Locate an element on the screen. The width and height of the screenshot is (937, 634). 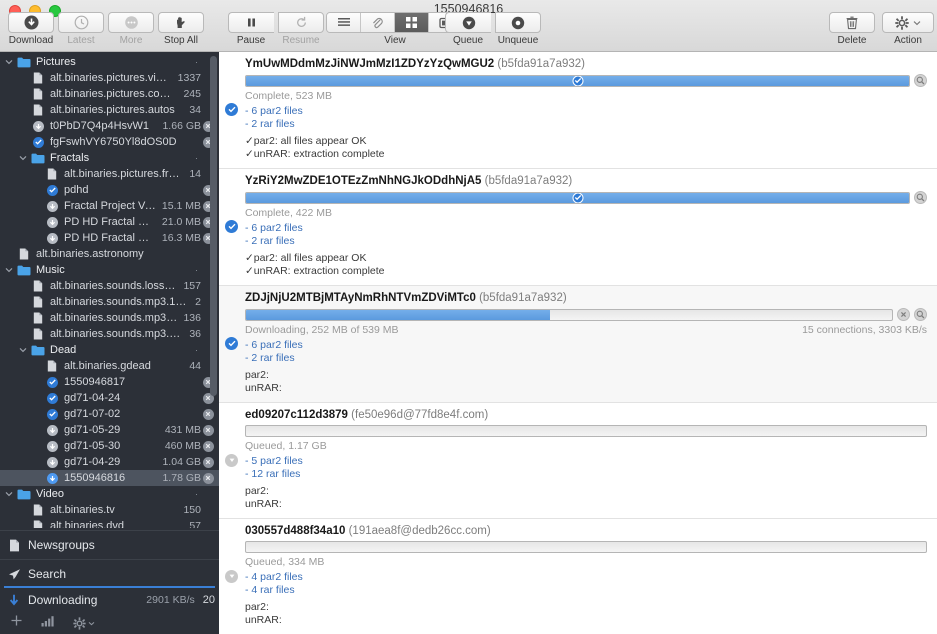
sidebar-item-alt-binaries-gdead: alt.binaries.gdead 44 is located at coordinates (109, 366).